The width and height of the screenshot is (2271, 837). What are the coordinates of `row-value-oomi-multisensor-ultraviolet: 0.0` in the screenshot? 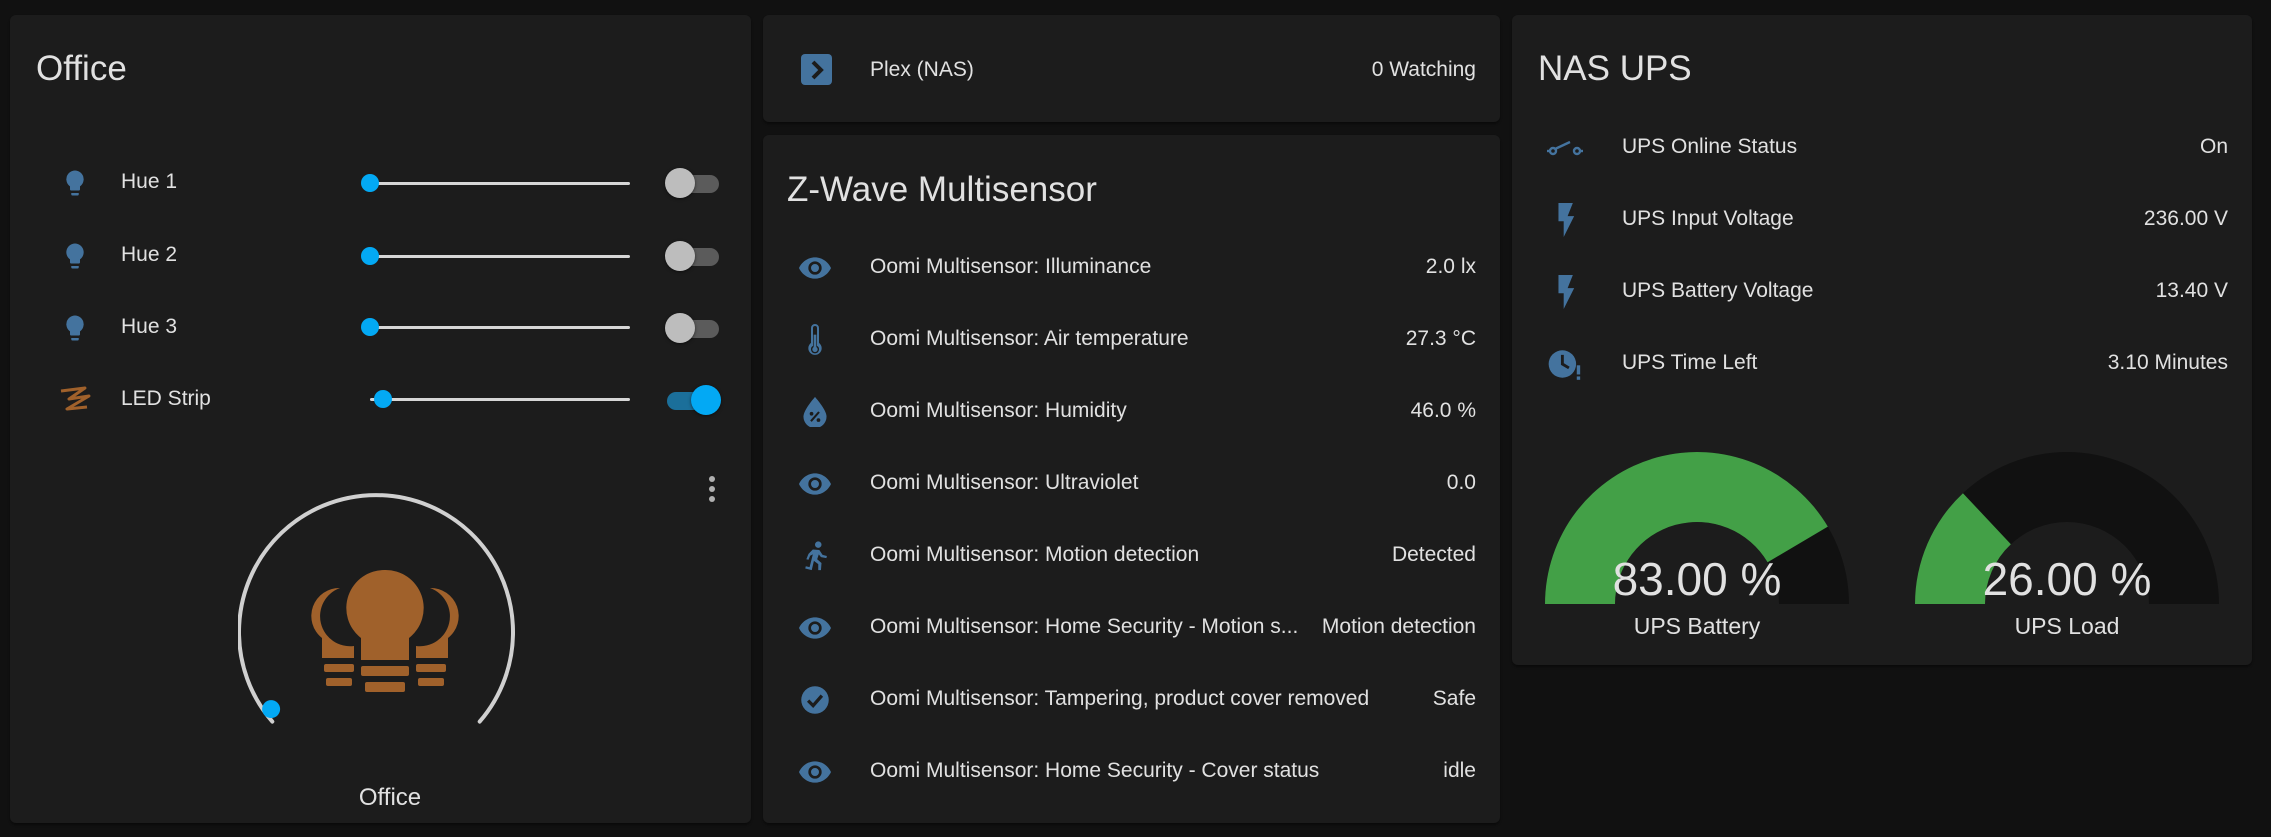 It's located at (1461, 482).